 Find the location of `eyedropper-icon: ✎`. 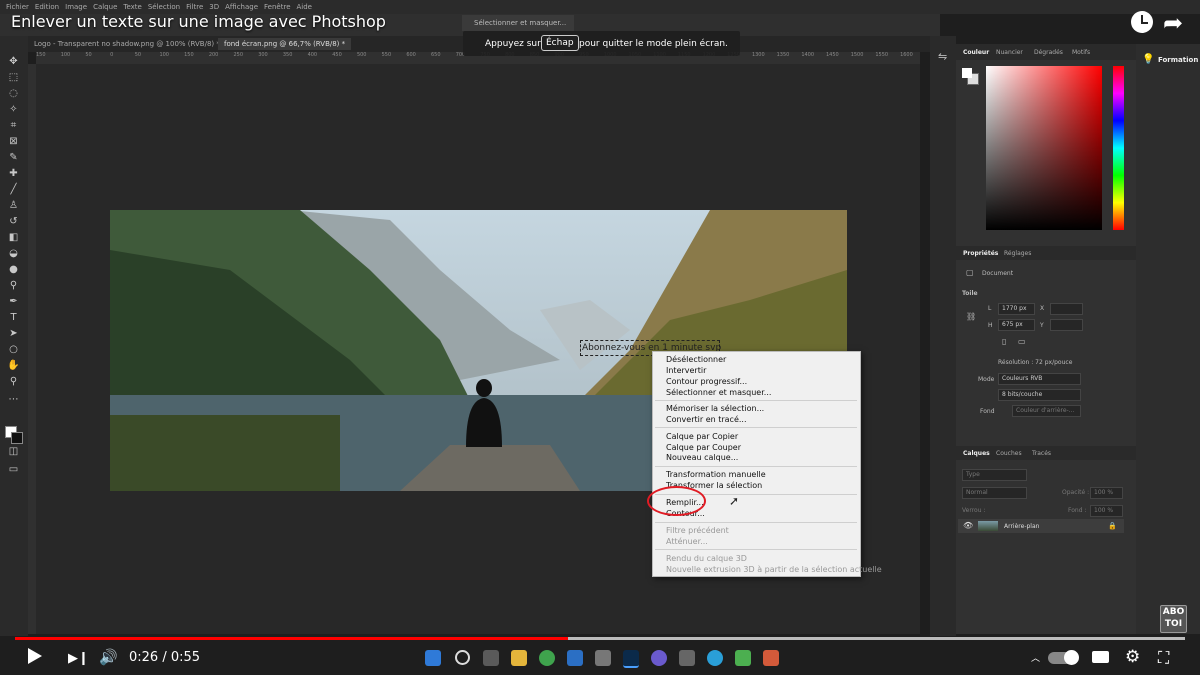

eyedropper-icon: ✎ is located at coordinates (13, 157).